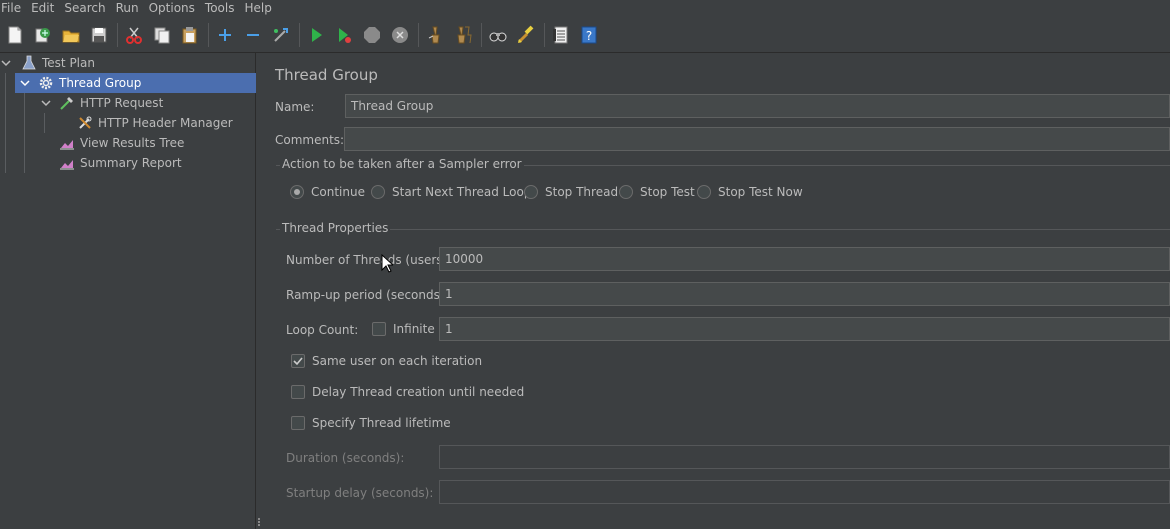  I want to click on toolbar: ?, so click(585, 35).